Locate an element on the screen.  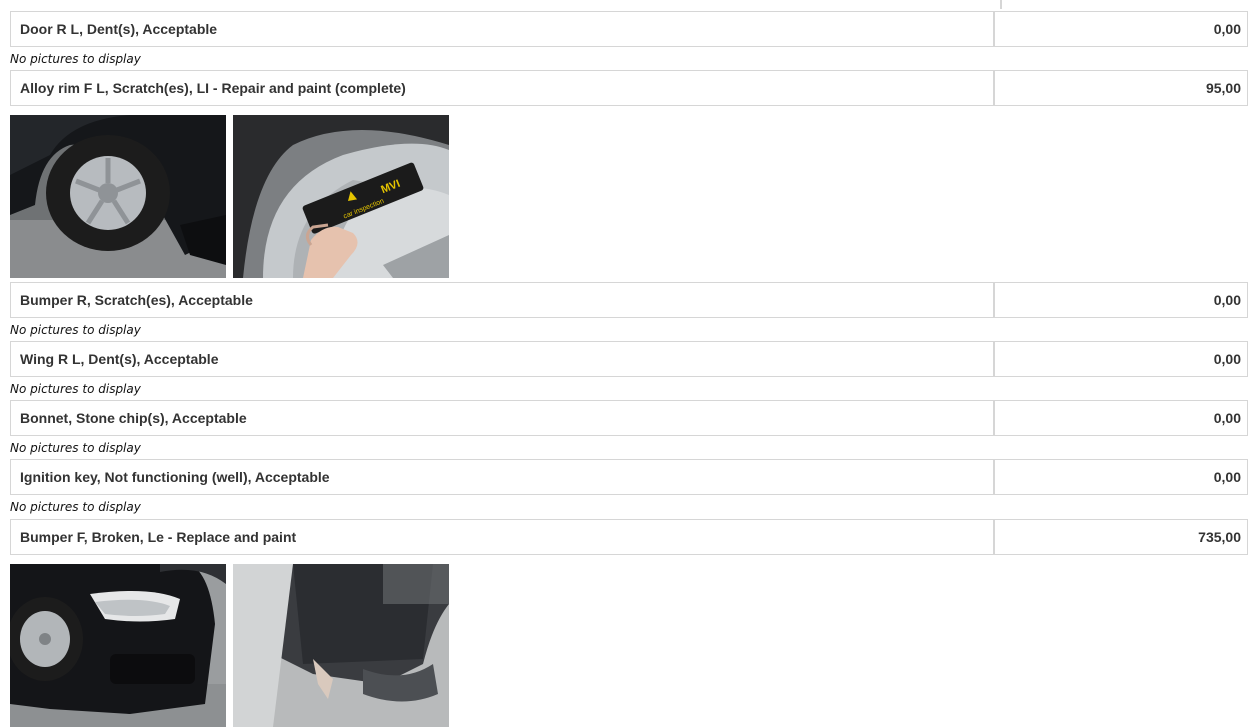
damage-photo-rim-gauge: MVI car inspection is located at coordinates (341, 196).